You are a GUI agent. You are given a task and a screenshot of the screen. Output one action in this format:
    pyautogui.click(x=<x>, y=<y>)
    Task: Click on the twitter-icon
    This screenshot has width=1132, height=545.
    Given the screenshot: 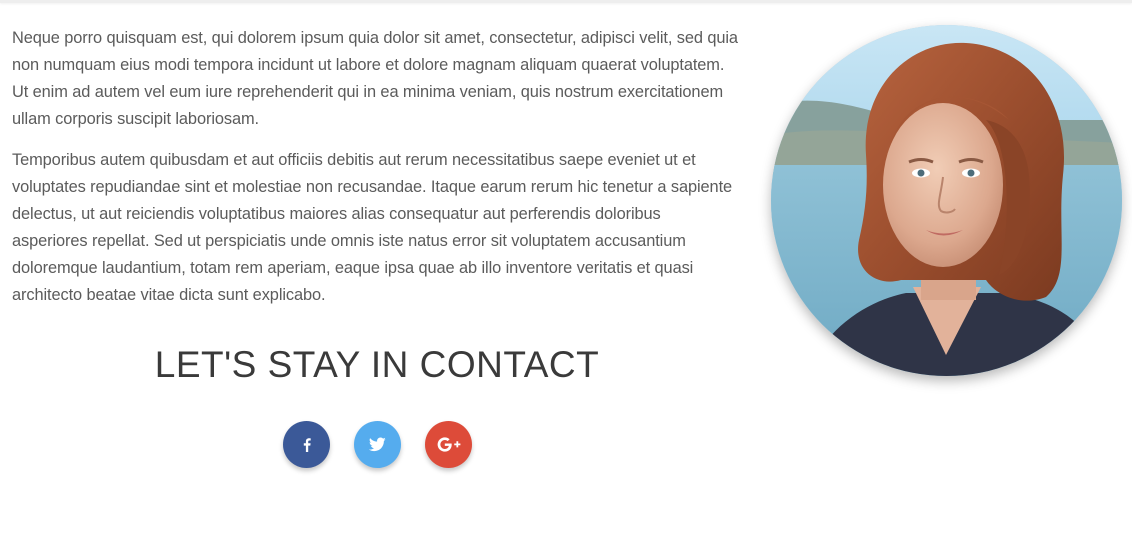 What is the action you would take?
    pyautogui.click(x=377, y=444)
    